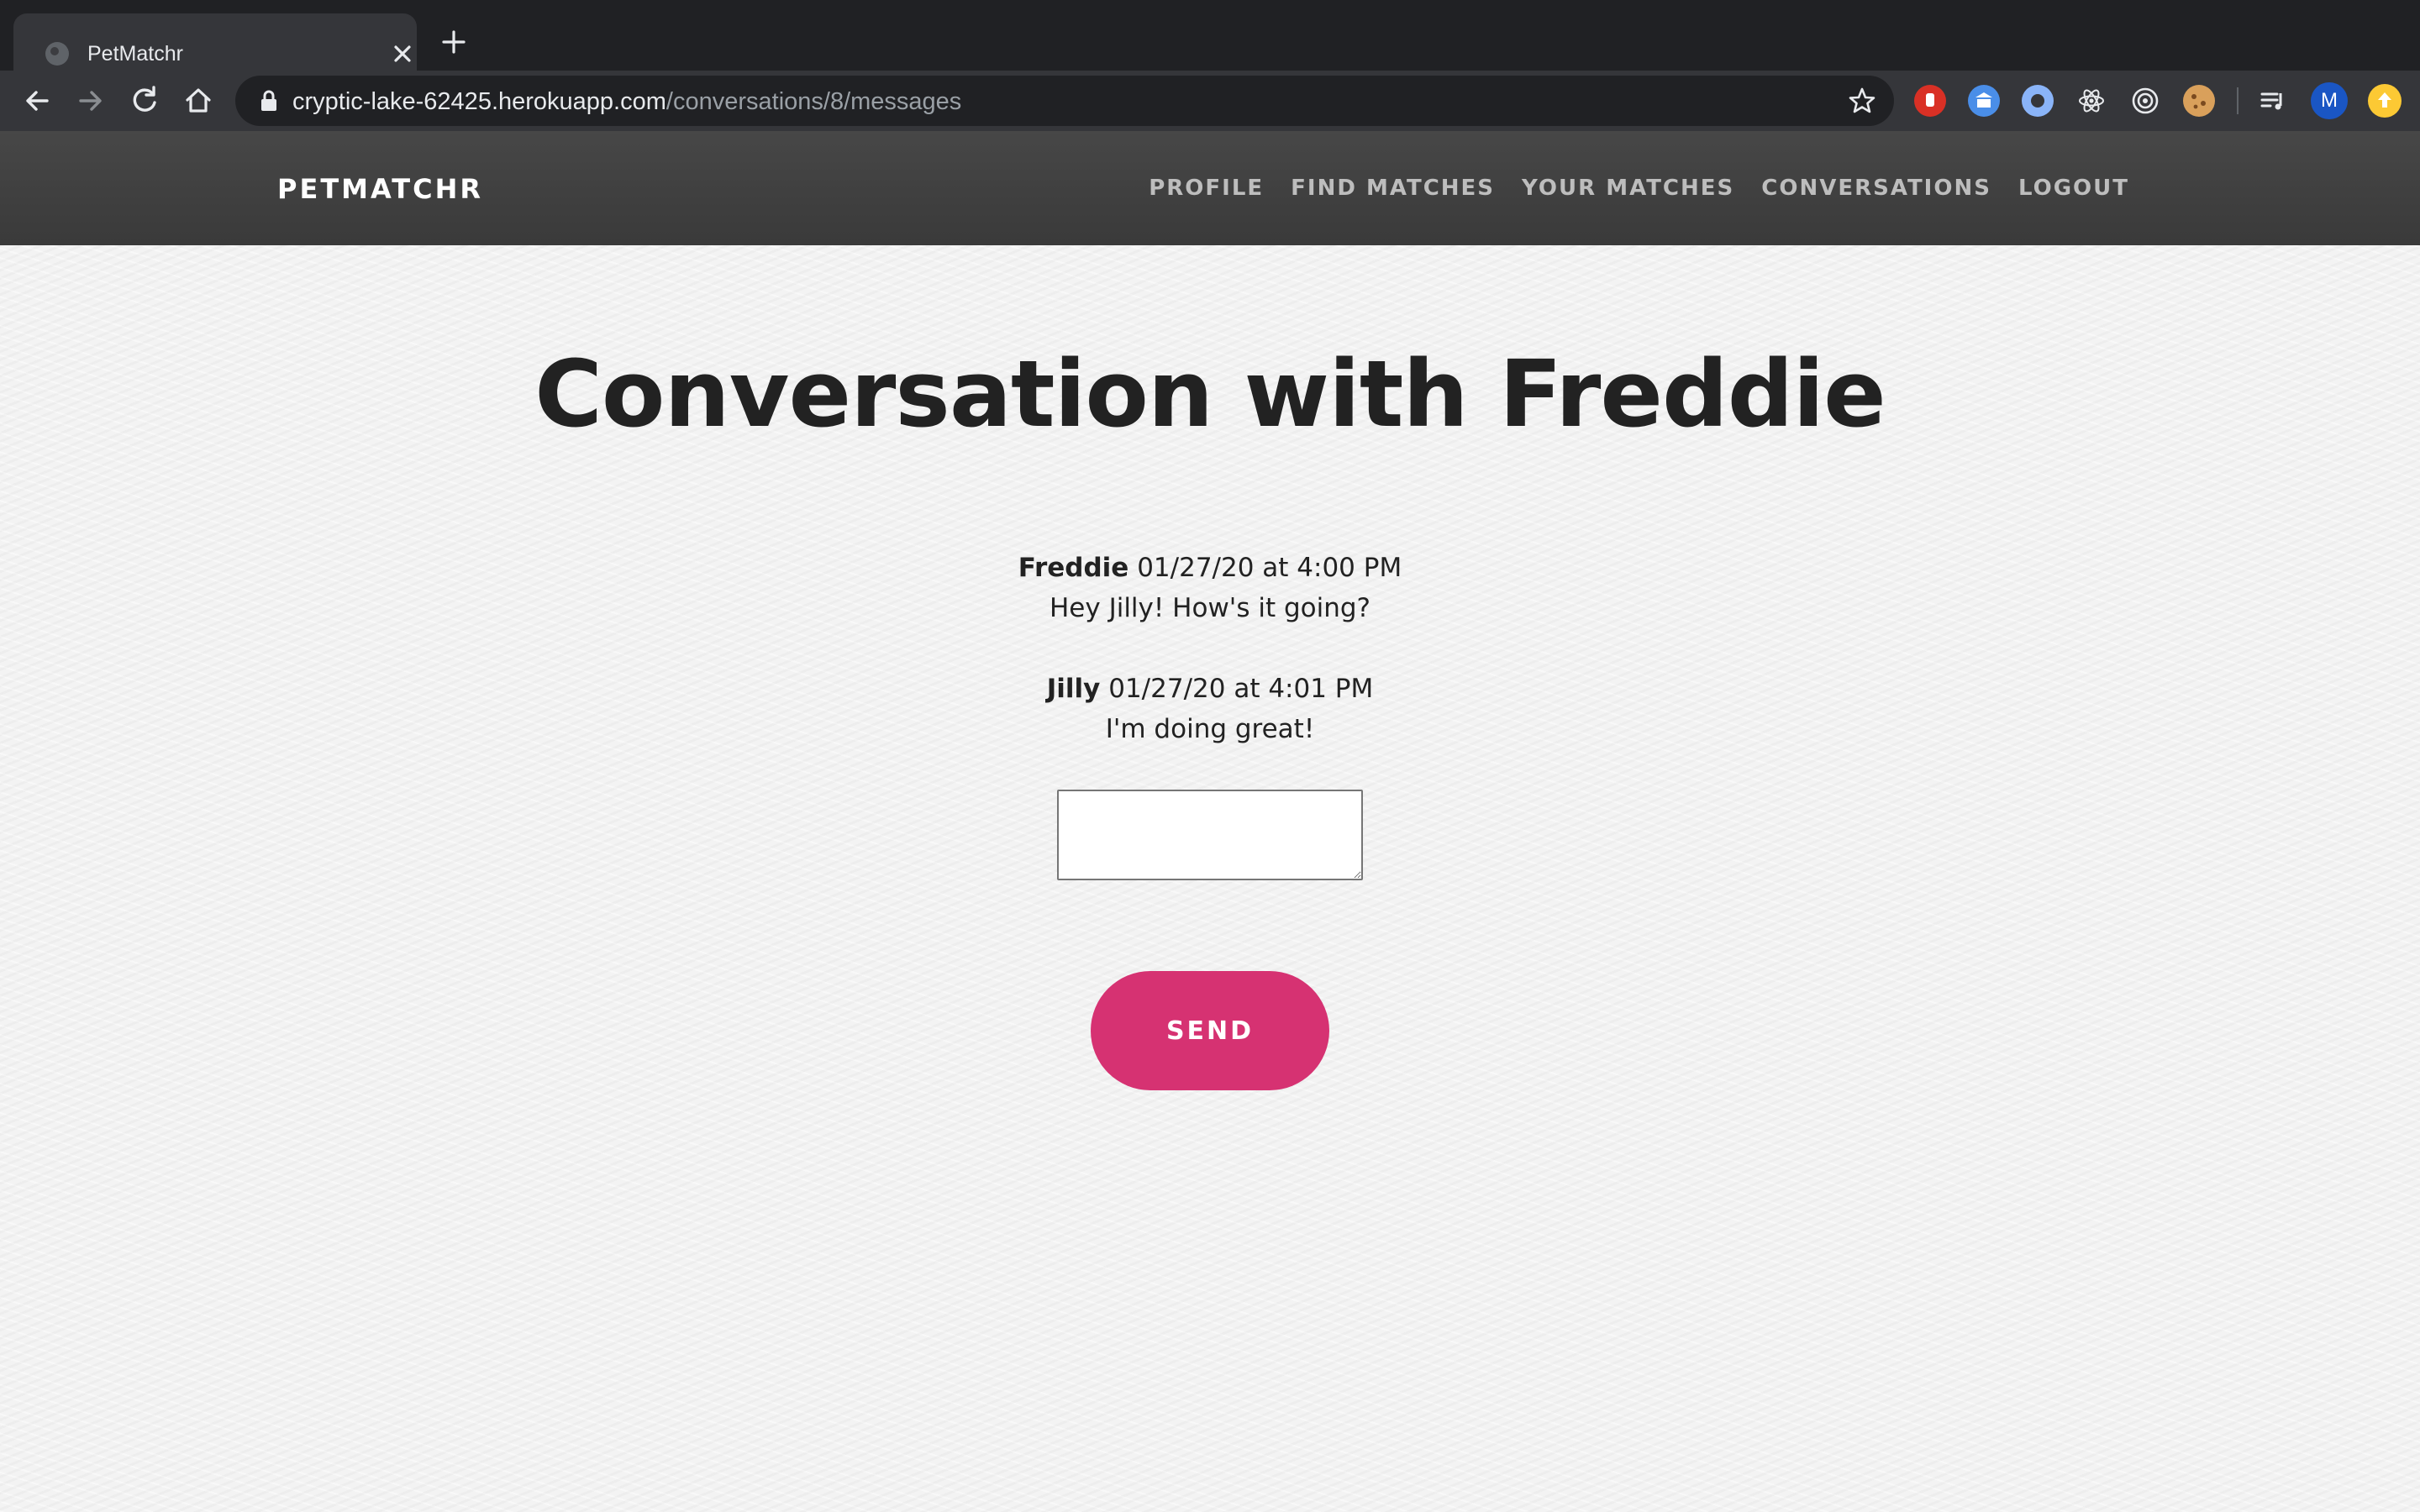 Image resolution: width=2420 pixels, height=1512 pixels. What do you see at coordinates (402, 53) in the screenshot?
I see `close-icon` at bounding box center [402, 53].